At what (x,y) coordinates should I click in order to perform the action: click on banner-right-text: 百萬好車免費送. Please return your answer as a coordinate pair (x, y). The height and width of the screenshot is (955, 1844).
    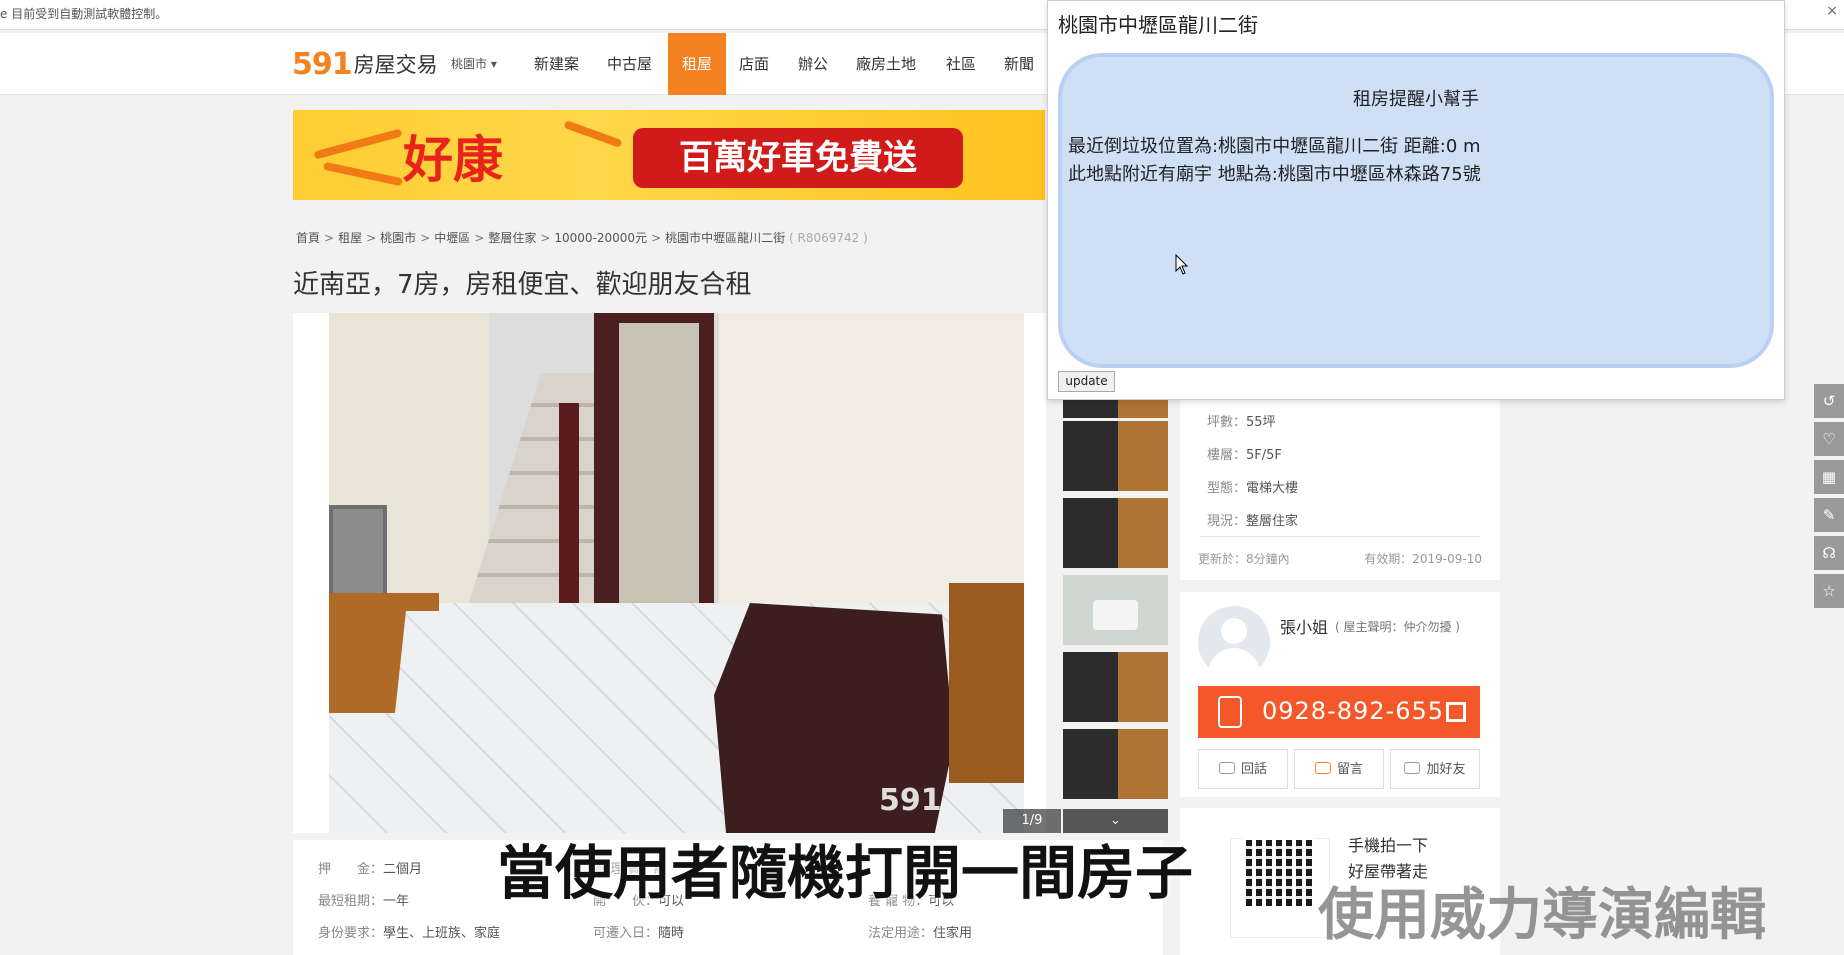
    Looking at the image, I should click on (798, 158).